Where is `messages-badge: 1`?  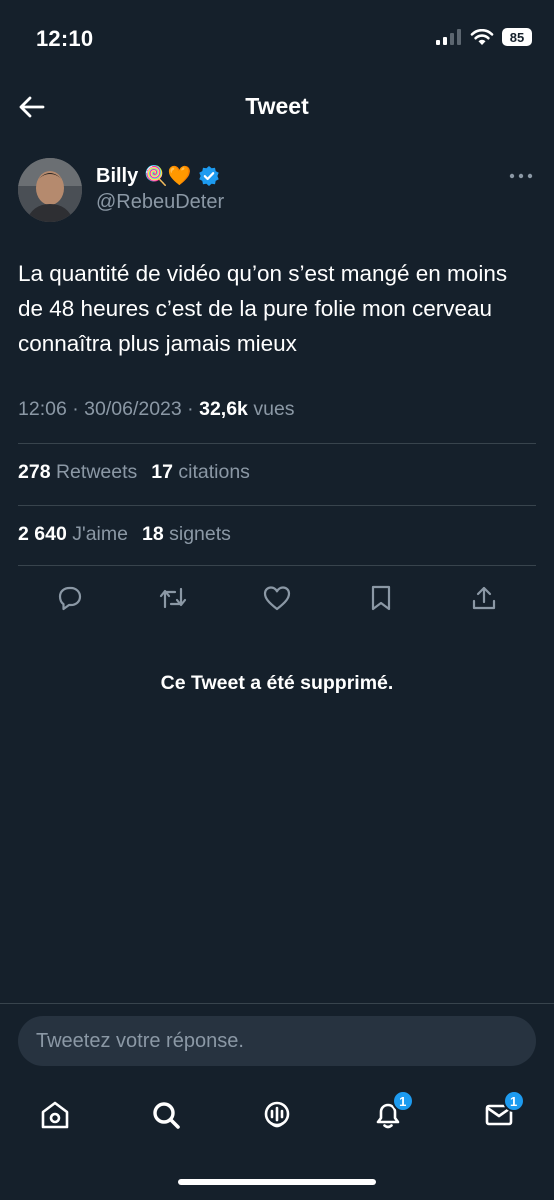 messages-badge: 1 is located at coordinates (513, 1101).